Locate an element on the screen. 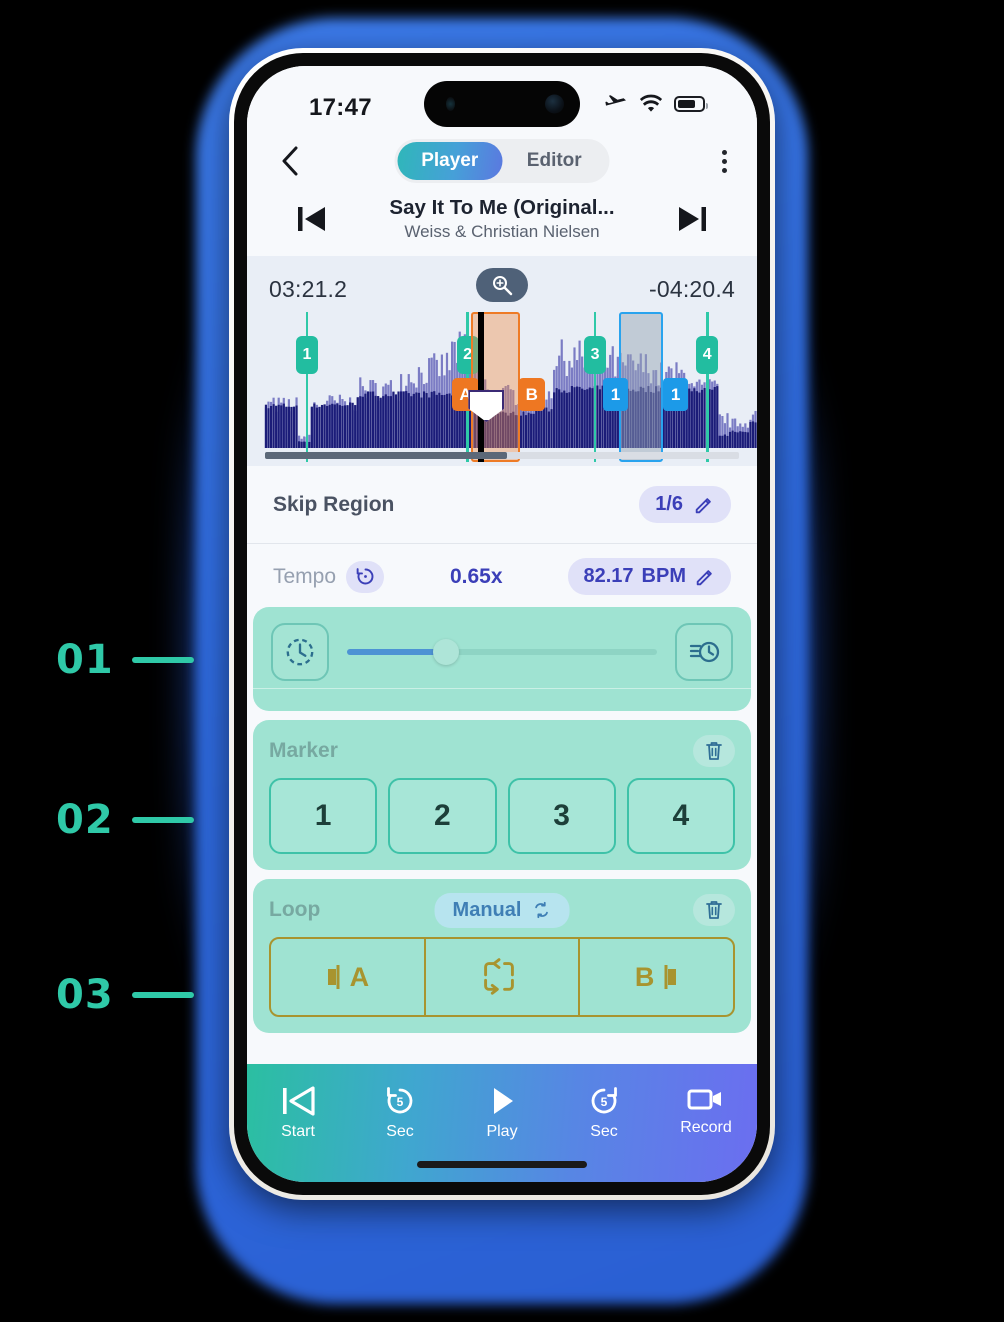 The width and height of the screenshot is (1004, 1322). skip-region-label: Skip Region is located at coordinates (334, 504).